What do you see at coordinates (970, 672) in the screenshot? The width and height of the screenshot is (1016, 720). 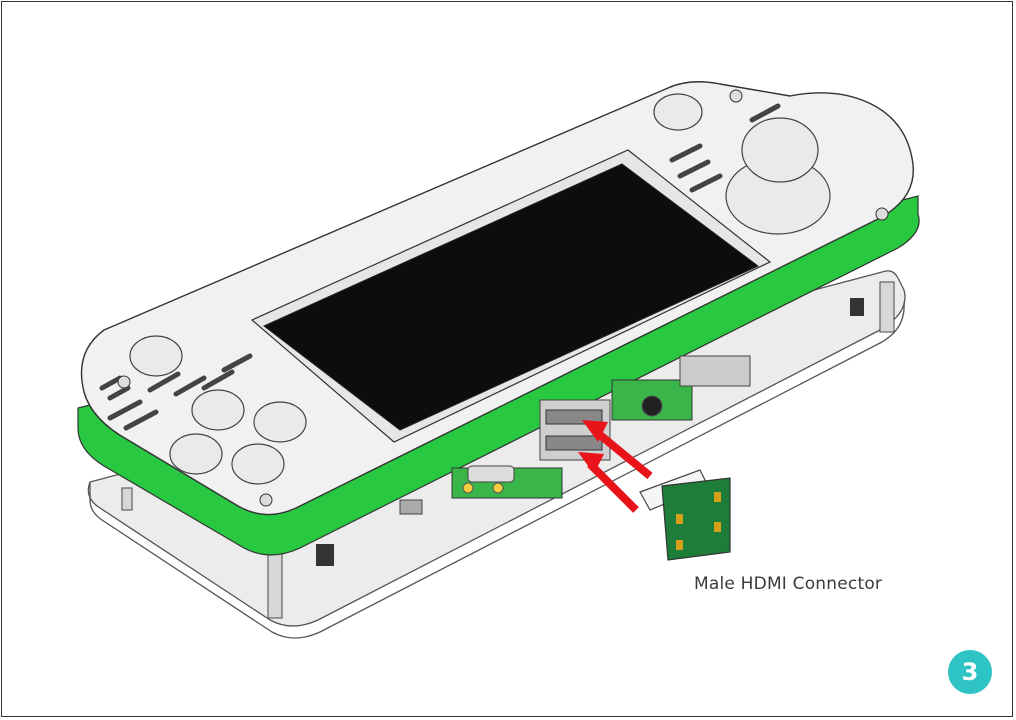 I see `step-number-badge: 3` at bounding box center [970, 672].